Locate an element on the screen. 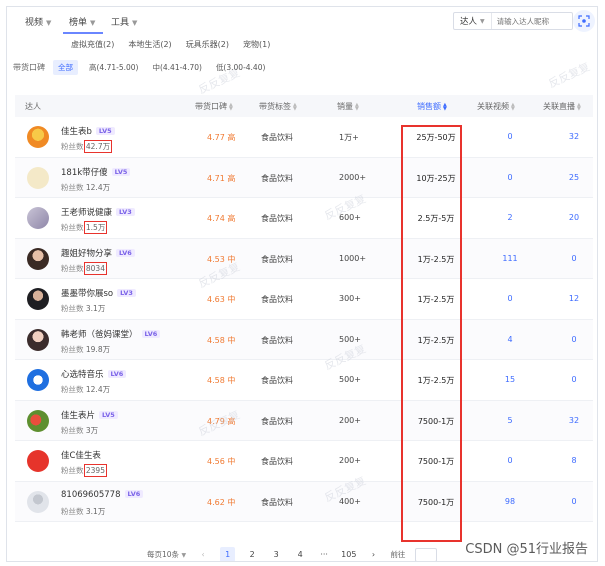 This screenshot has width=605, height=566. fans-count: 粉丝数 19.8万 is located at coordinates (86, 349).